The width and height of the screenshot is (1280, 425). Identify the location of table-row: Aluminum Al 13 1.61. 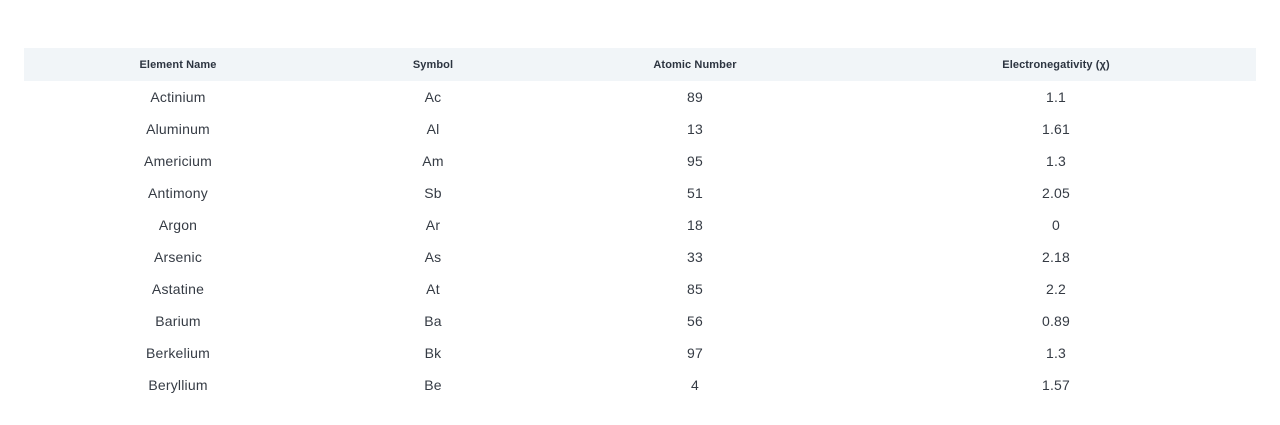
(640, 129).